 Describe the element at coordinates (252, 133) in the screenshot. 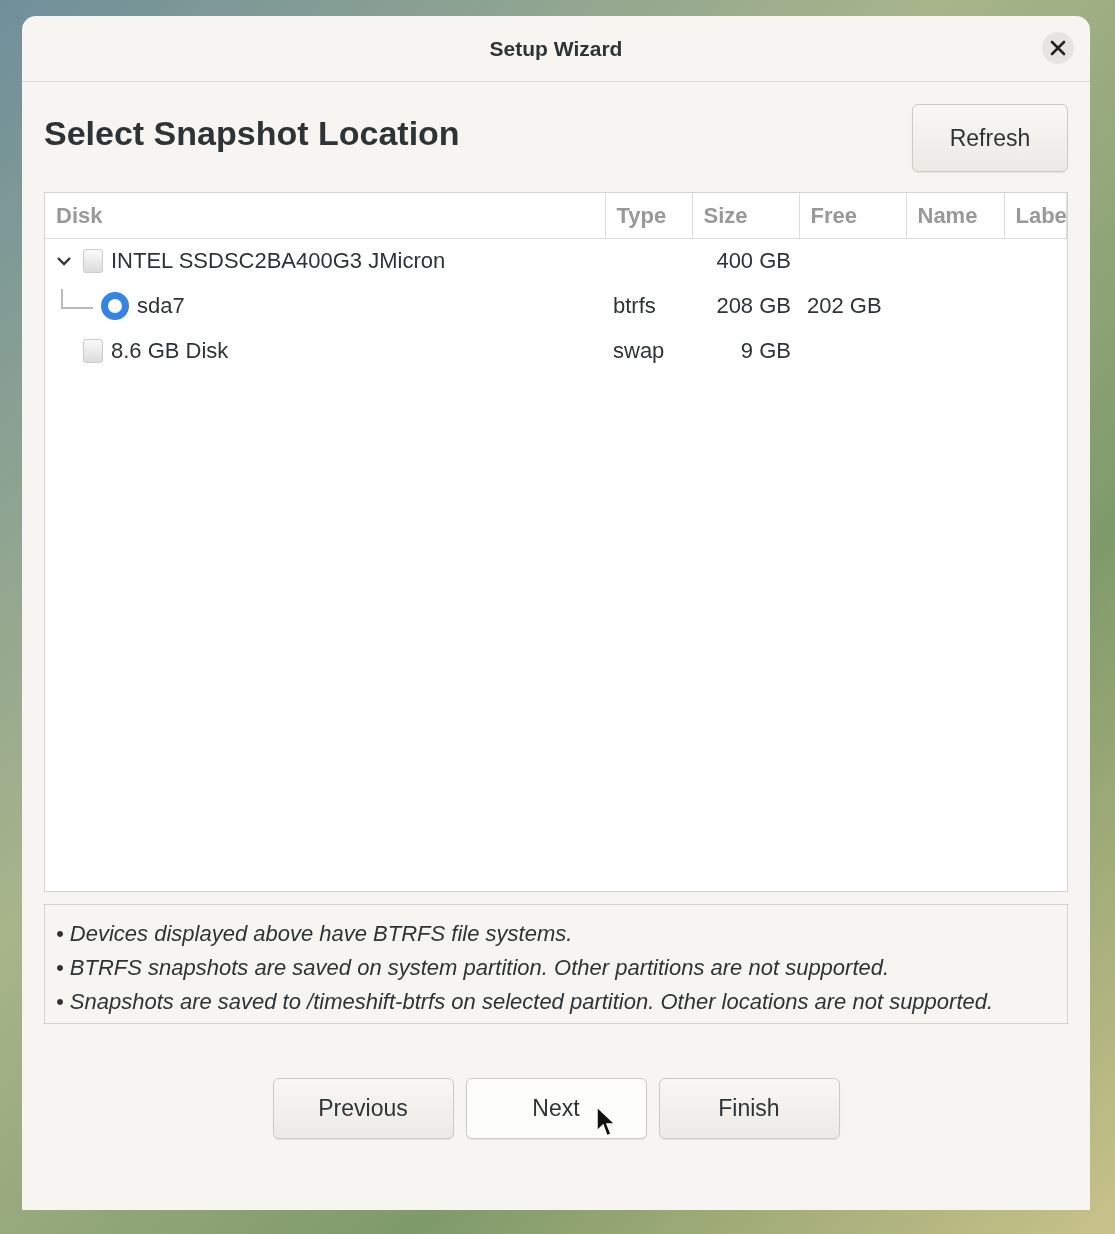

I see `page-heading: Select Snapshot Location` at that location.